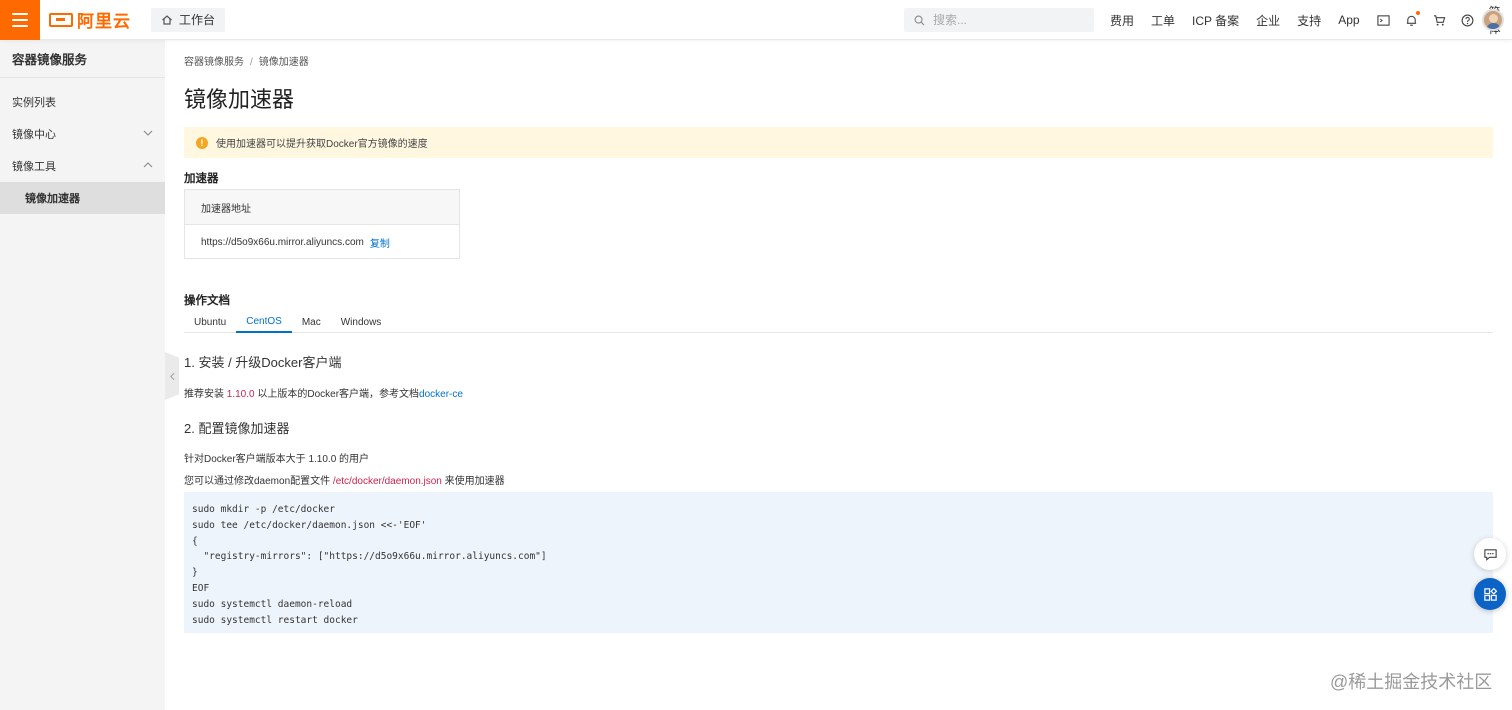 This screenshot has width=1512, height=710. I want to click on accelerator-row: https://d5o9x66u.mirror.aliyuncs.com 复制, so click(322, 242).